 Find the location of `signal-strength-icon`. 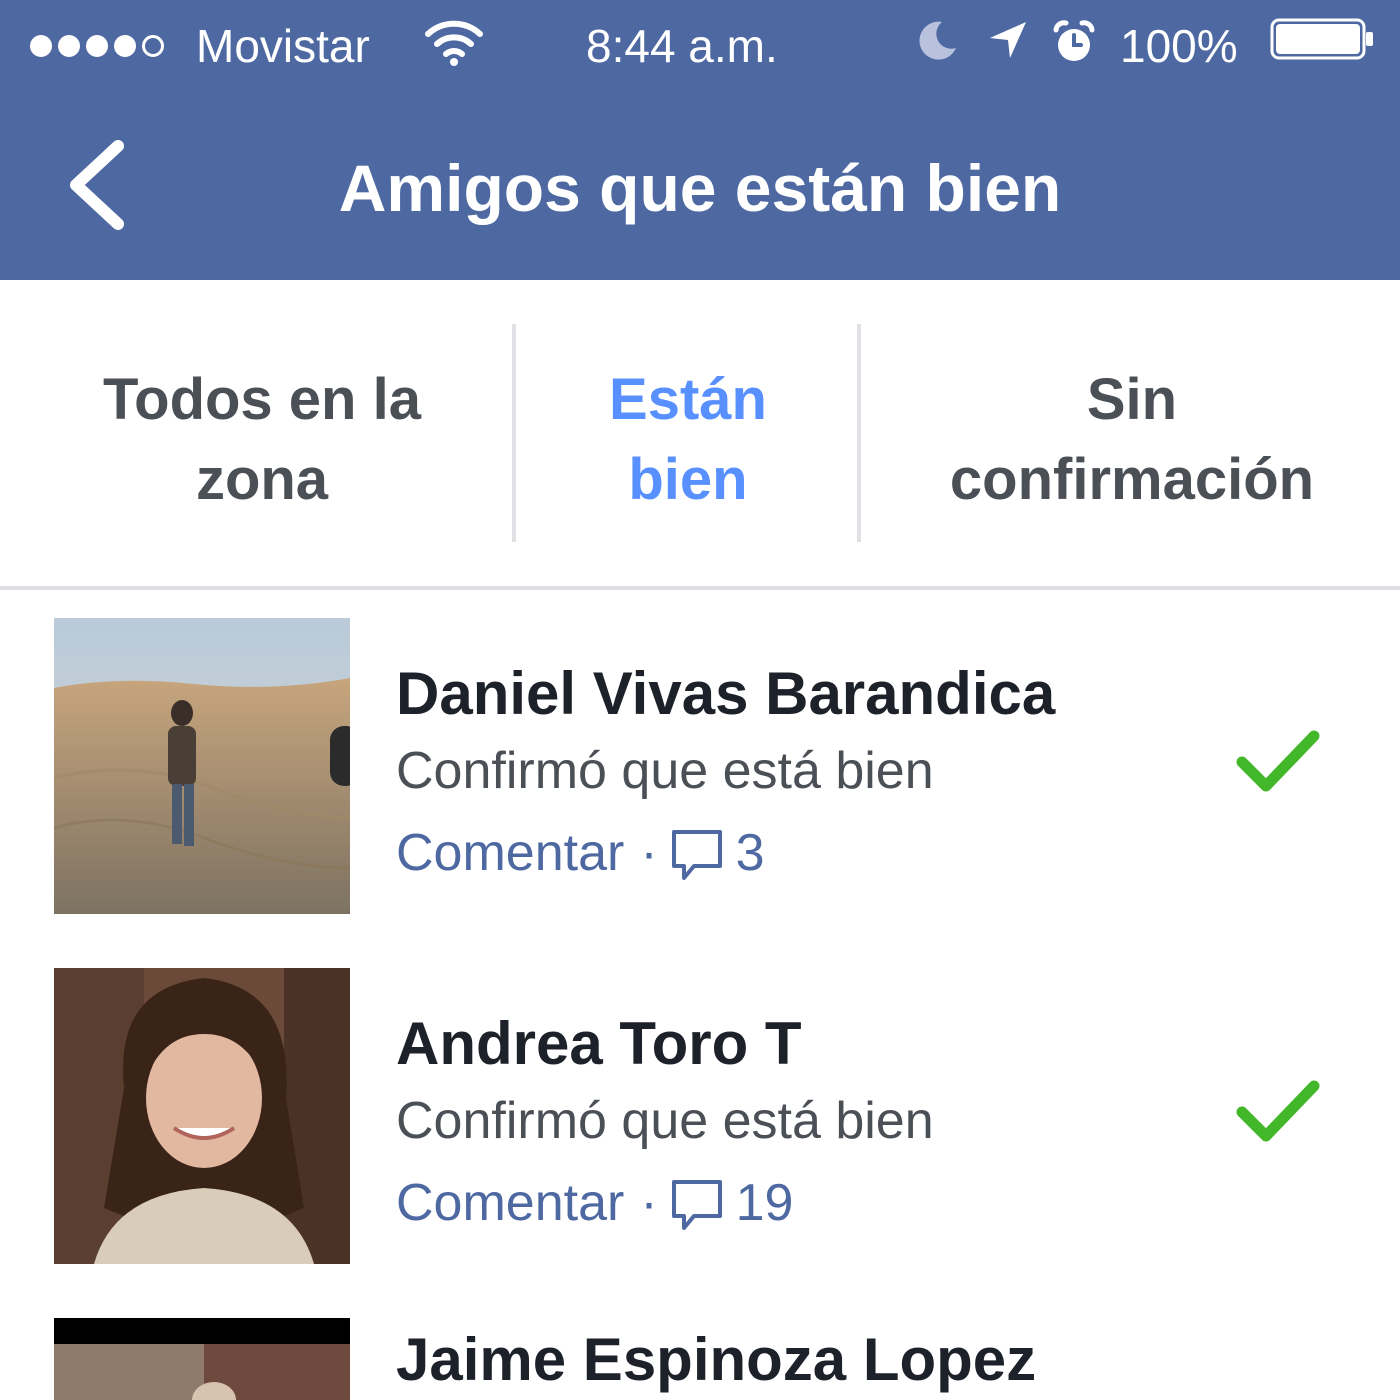

signal-strength-icon is located at coordinates (97, 46).